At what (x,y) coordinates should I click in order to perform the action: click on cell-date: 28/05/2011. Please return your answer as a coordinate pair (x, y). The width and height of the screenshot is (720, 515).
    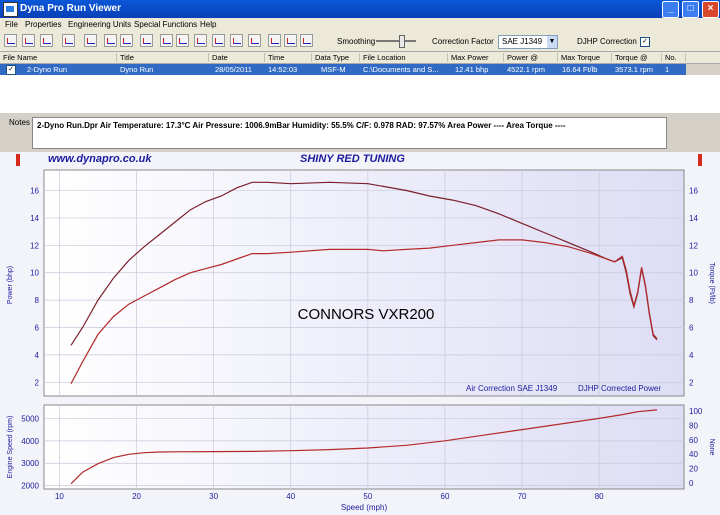
    Looking at the image, I should click on (233, 69).